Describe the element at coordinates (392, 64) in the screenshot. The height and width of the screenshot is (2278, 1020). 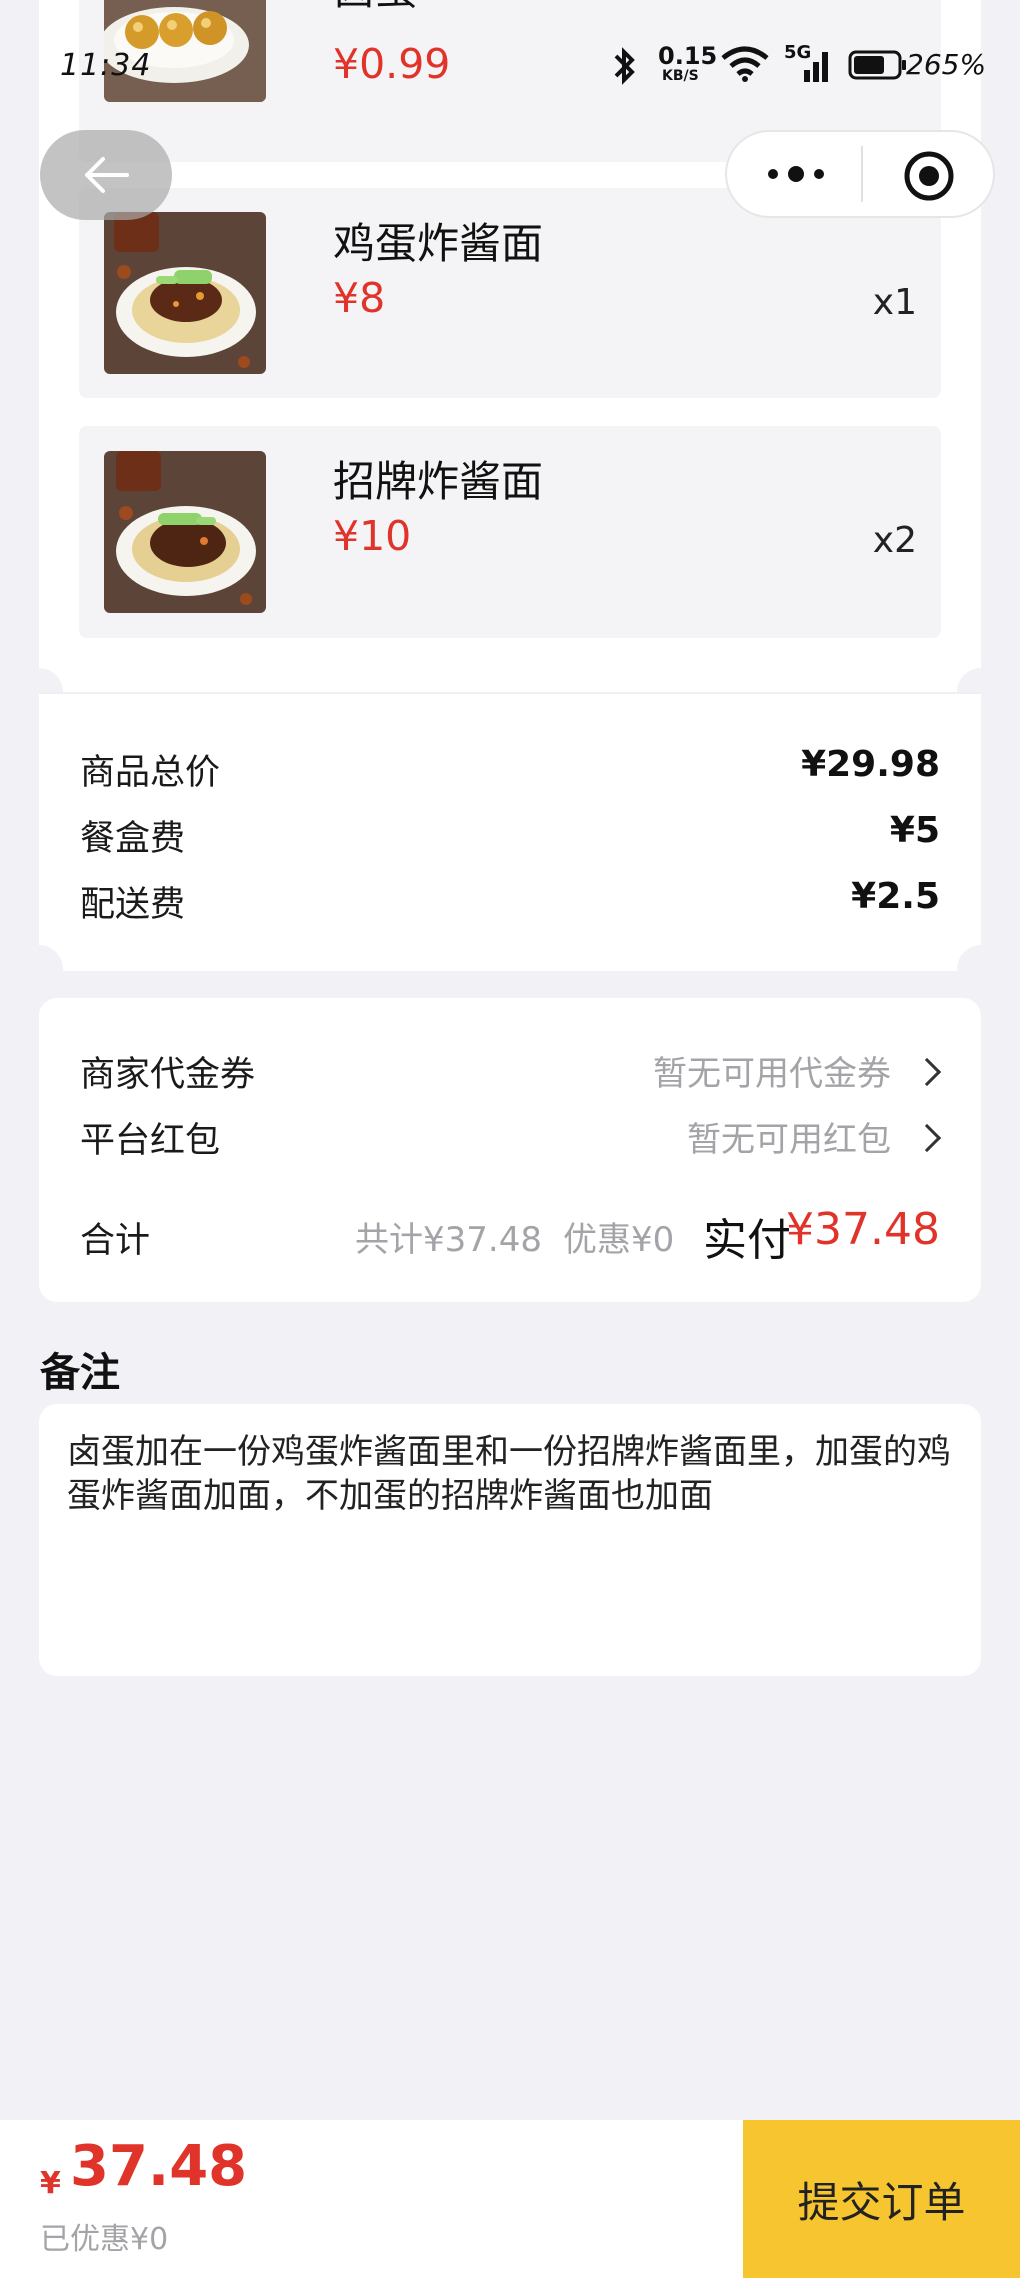
I see `item-price: ¥0.99` at that location.